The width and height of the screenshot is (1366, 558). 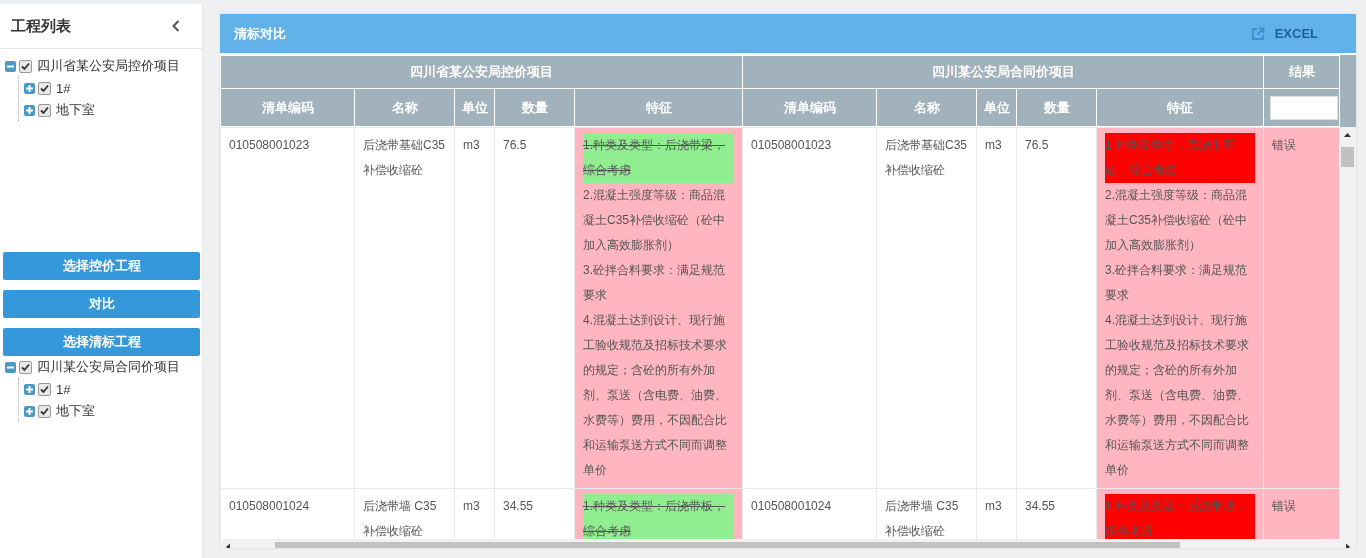 What do you see at coordinates (1180, 158) in the screenshot?
I see `feature-text: 1.种类及类型：后浇带基础，综合考虑` at bounding box center [1180, 158].